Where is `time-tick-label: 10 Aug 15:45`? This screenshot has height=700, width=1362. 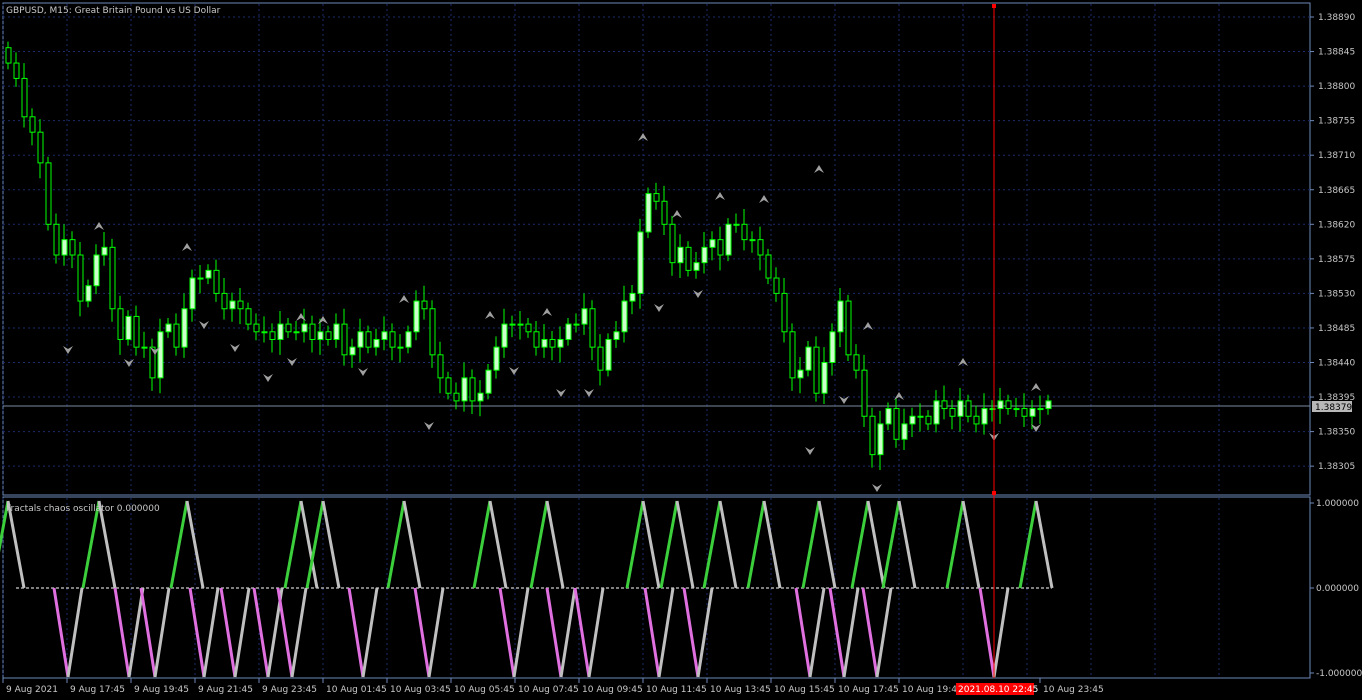
time-tick-label: 10 Aug 15:45 is located at coordinates (804, 690).